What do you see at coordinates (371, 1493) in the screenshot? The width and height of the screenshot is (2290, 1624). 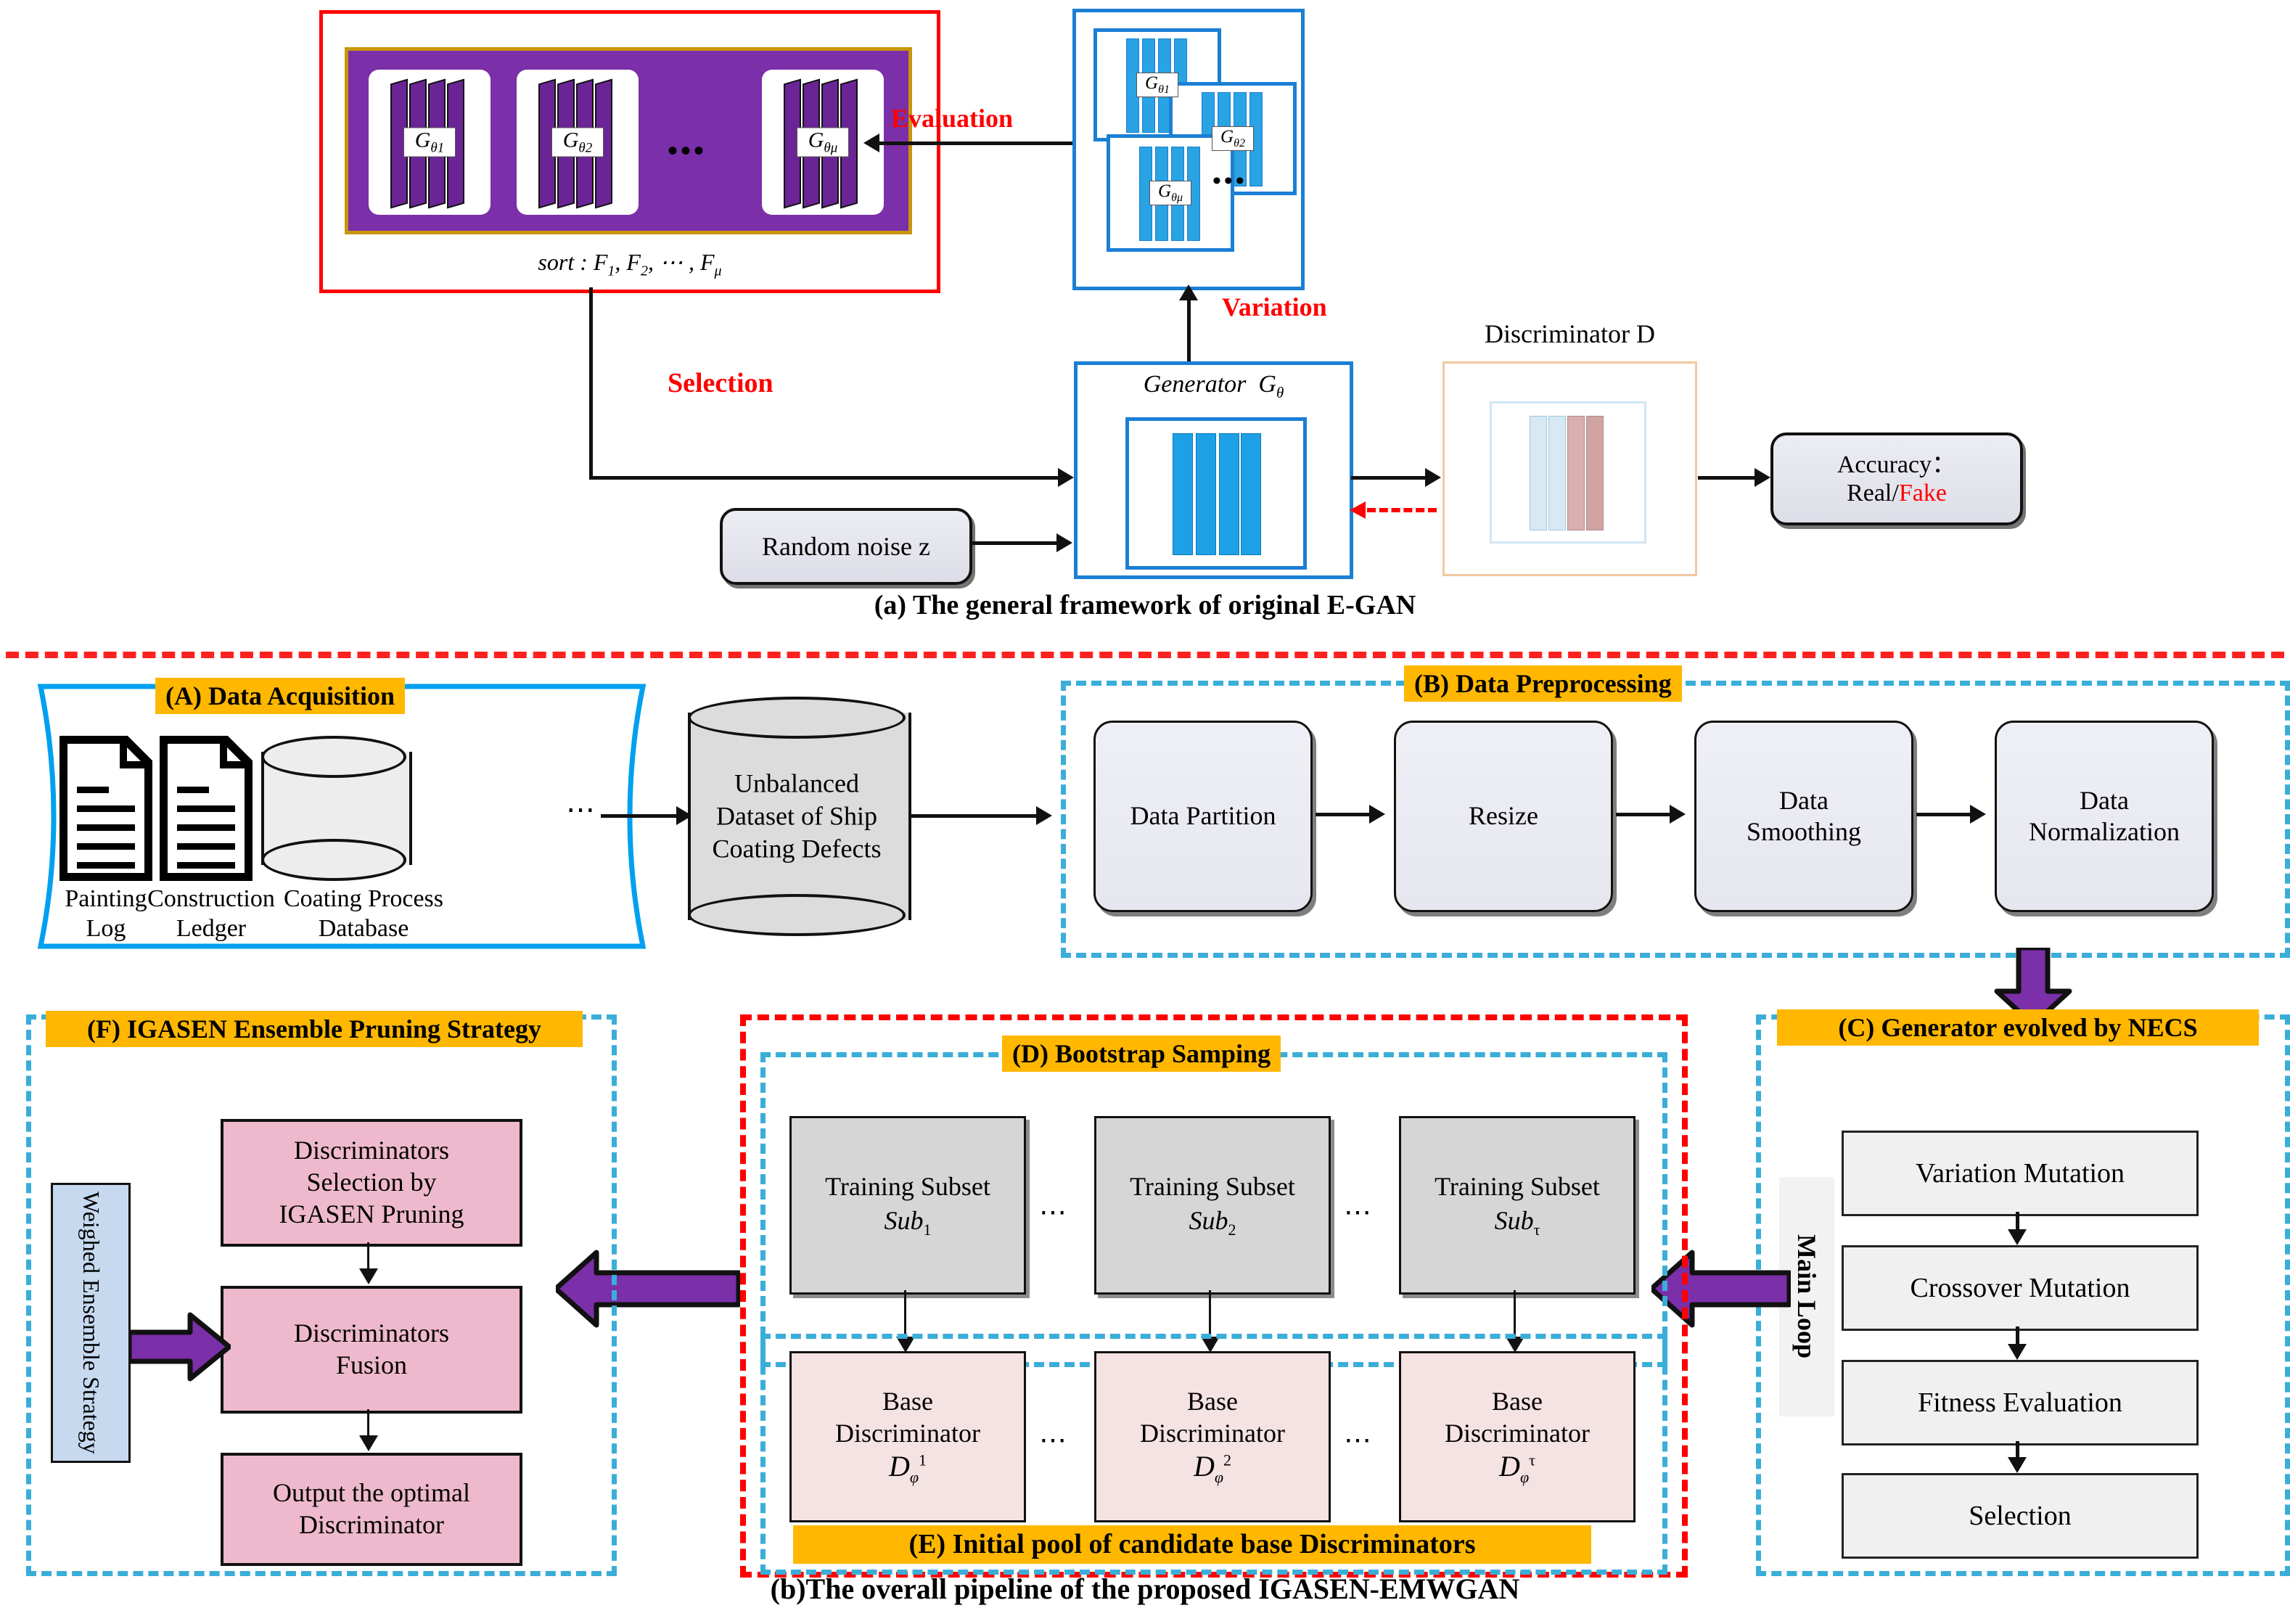 I see `pruning-step-3-line-1: Output the optimal` at bounding box center [371, 1493].